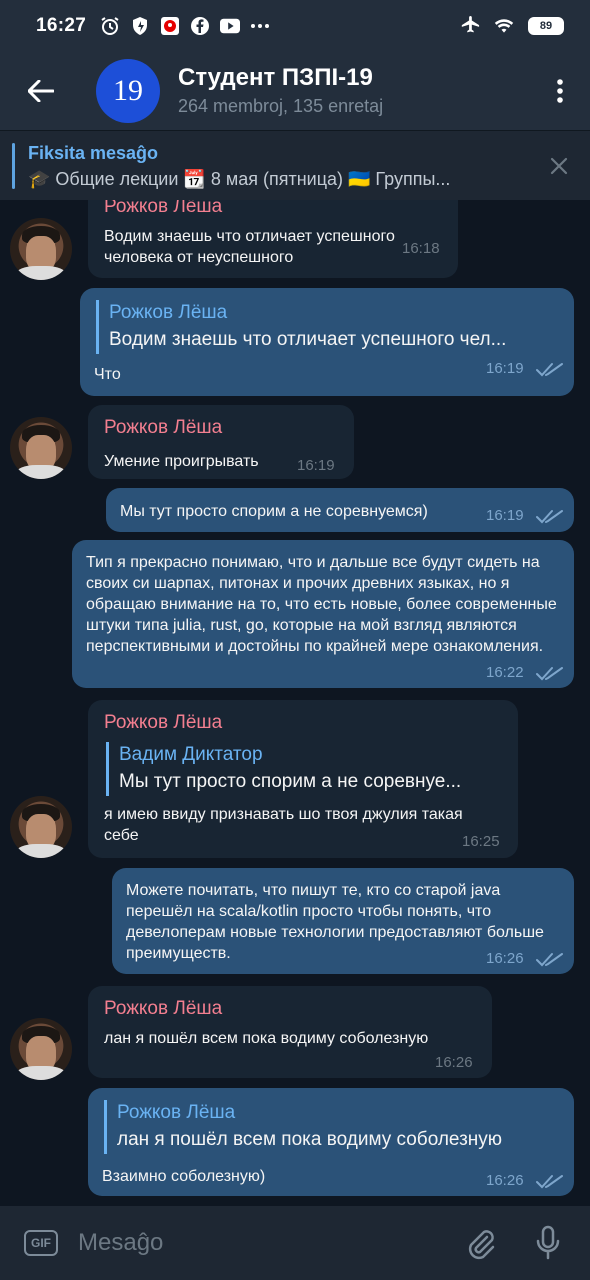 The image size is (590, 1280). What do you see at coordinates (170, 26) in the screenshot?
I see `vodafone-icon` at bounding box center [170, 26].